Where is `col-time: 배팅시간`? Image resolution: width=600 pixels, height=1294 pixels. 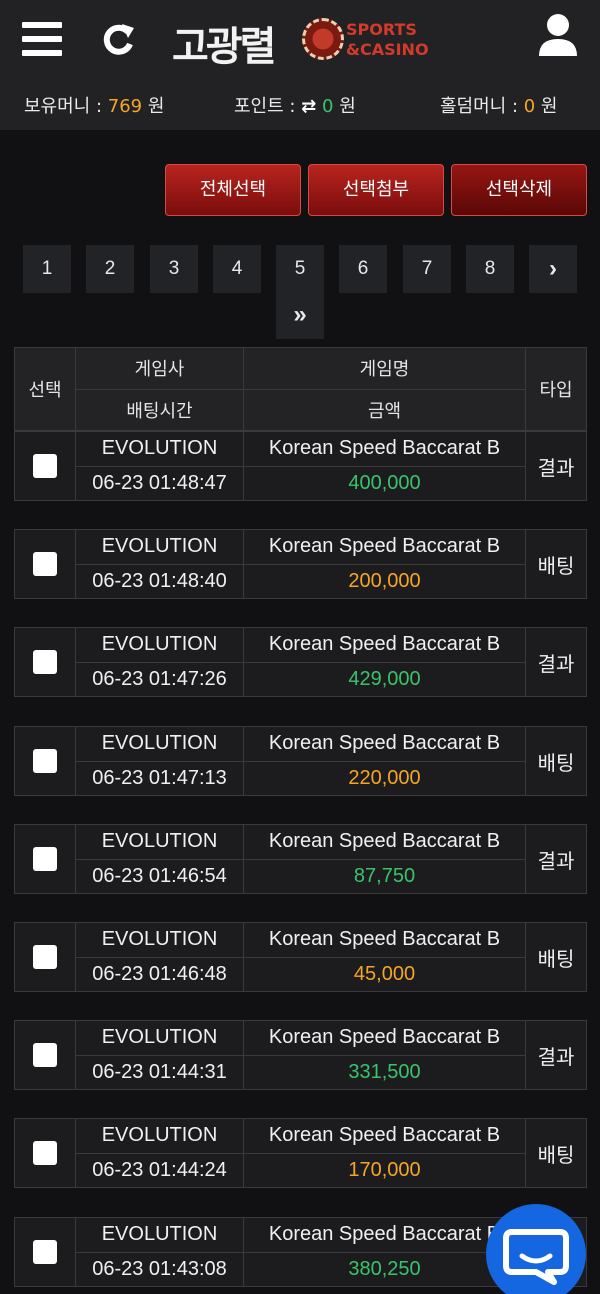
col-time: 배팅시간 is located at coordinates (159, 409).